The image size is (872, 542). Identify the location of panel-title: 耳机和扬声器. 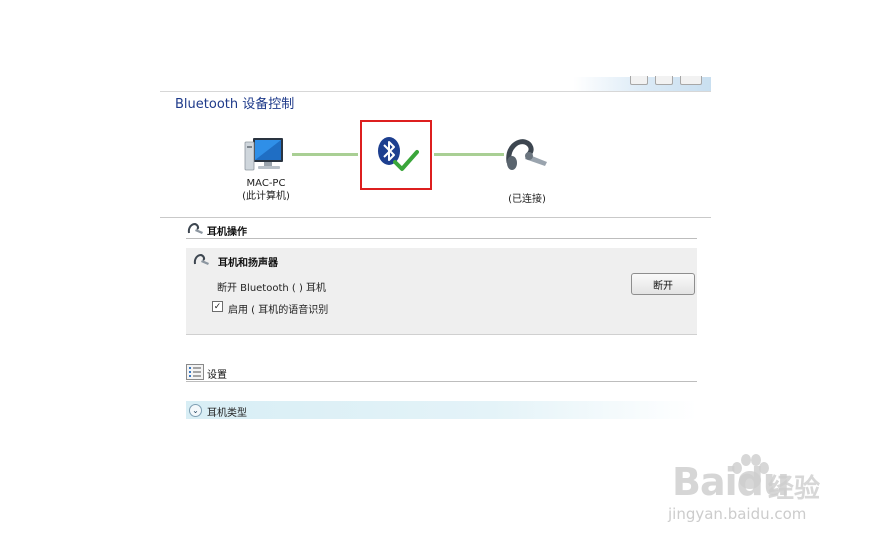
(248, 263).